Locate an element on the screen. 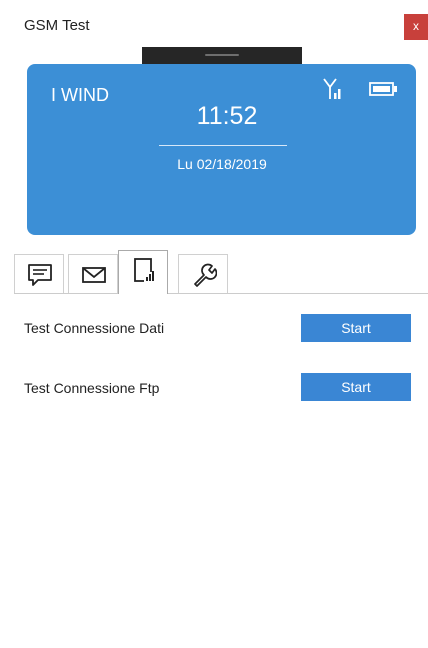 The height and width of the screenshot is (648, 428). close-button: x is located at coordinates (416, 27).